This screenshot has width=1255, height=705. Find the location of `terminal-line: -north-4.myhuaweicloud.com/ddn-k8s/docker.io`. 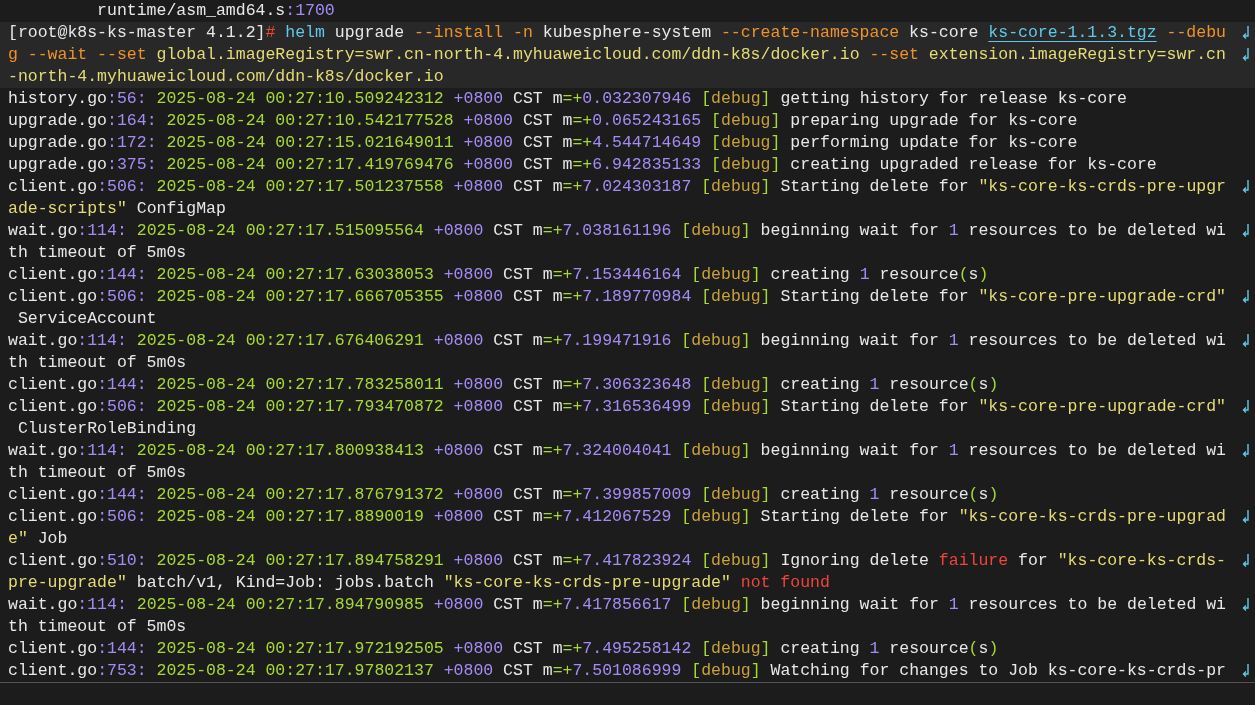

terminal-line: -north-4.myhuaweicloud.com/ddn-k8s/docker.io is located at coordinates (226, 77).